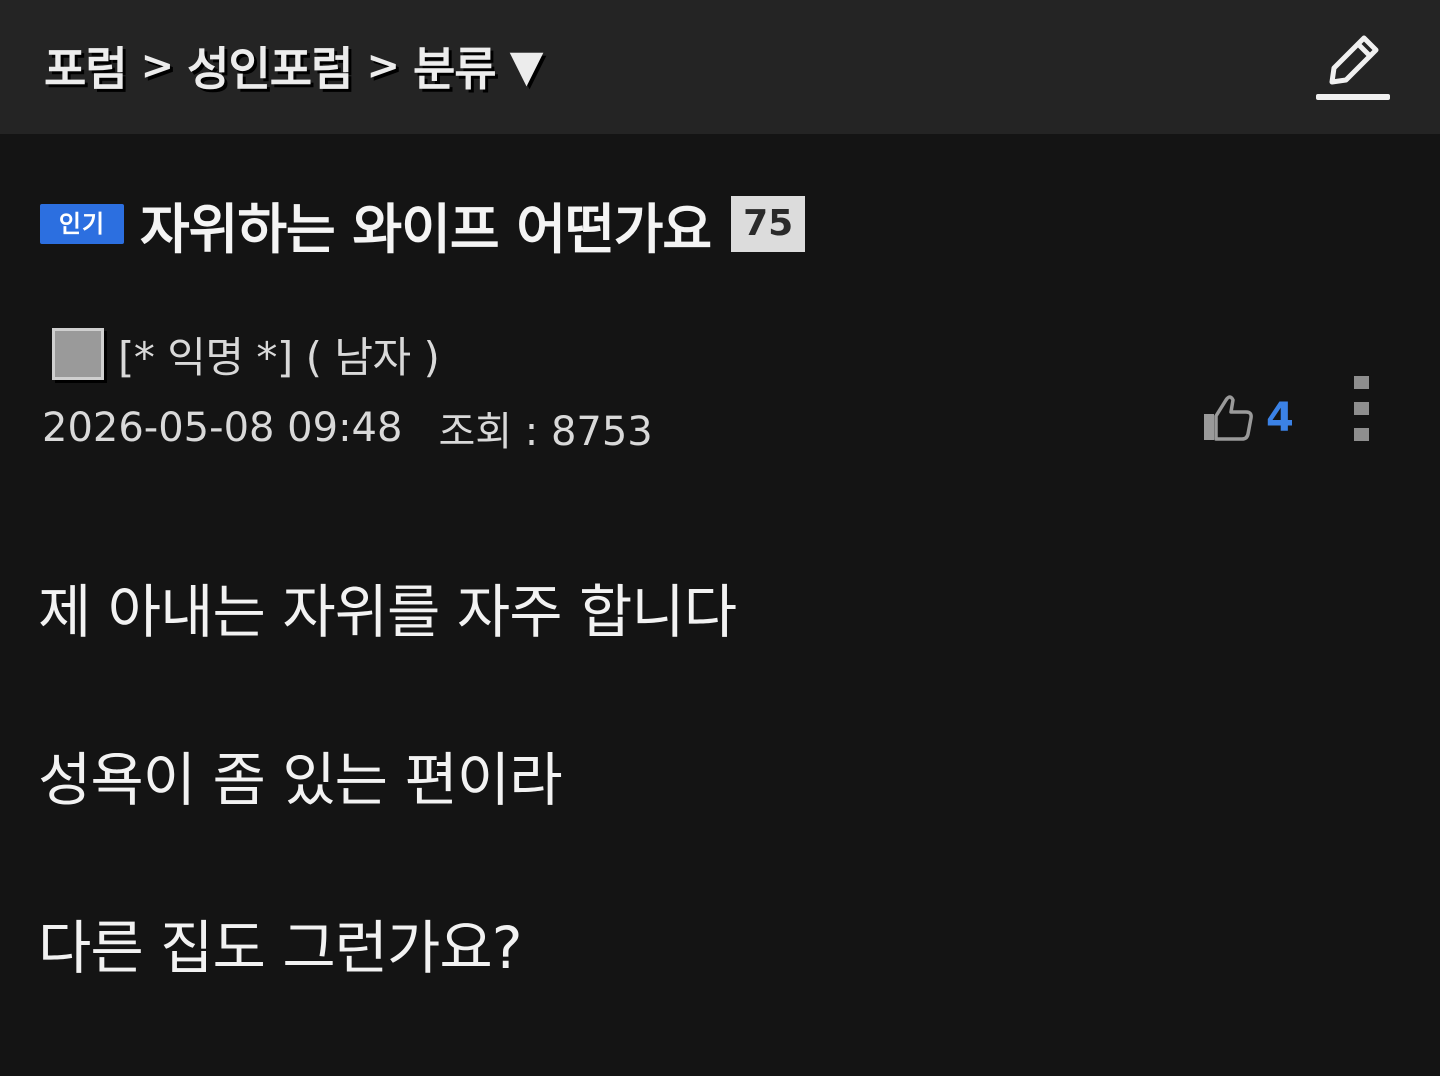  I want to click on like-button: 4, so click(1247, 418).